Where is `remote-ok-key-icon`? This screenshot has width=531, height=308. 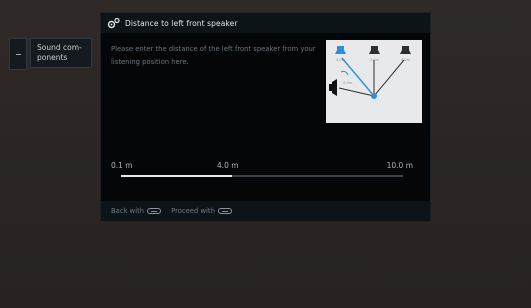 remote-ok-key-icon is located at coordinates (224, 211).